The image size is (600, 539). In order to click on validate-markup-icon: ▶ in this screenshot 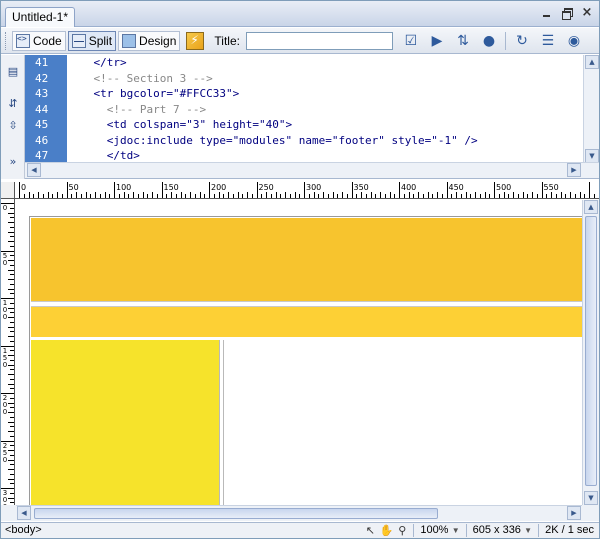, I will do `click(437, 41)`.